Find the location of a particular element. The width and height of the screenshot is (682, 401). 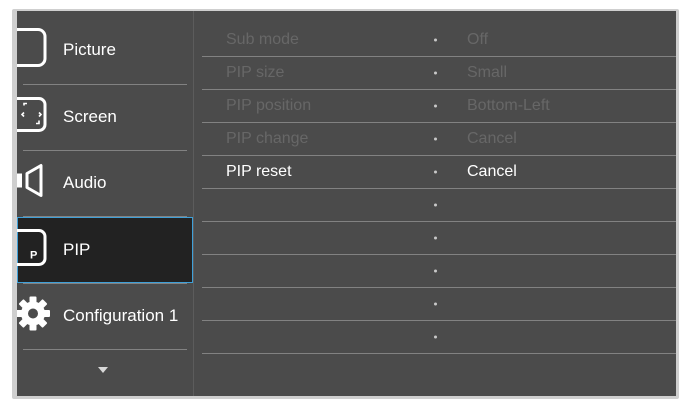

sidebar-item-label: Picture is located at coordinates (89, 49).